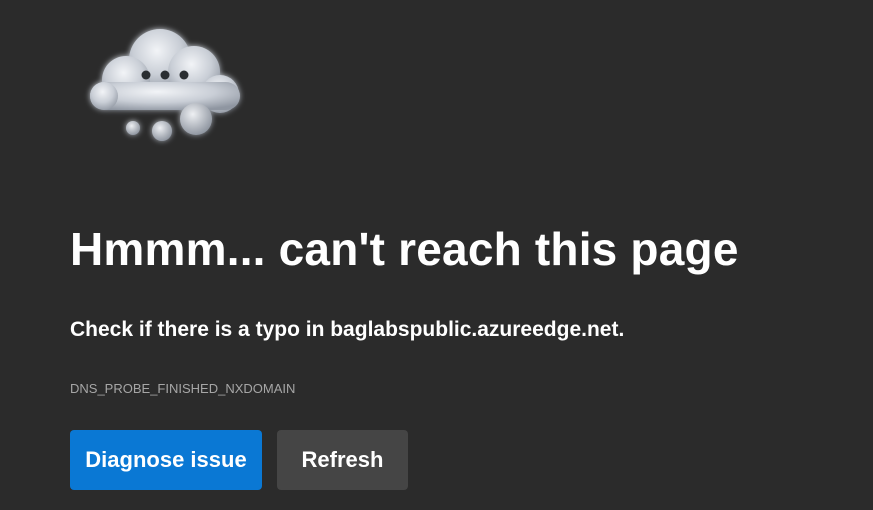  I want to click on diagnose-issue-button: Diagnose issue, so click(166, 460).